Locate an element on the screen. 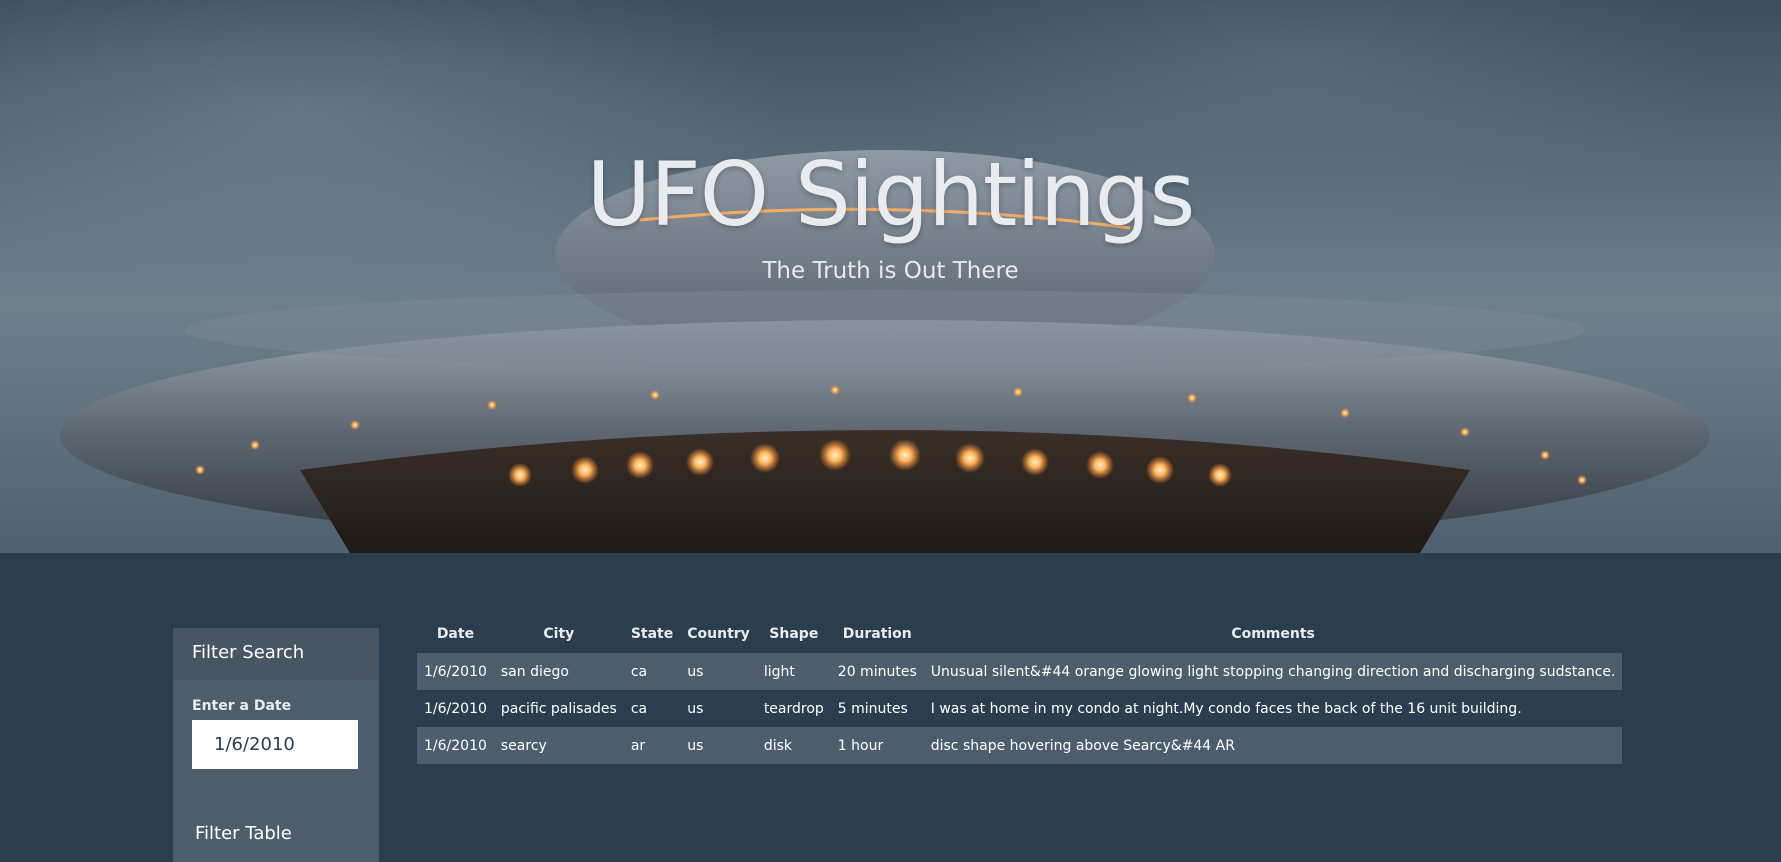 The image size is (1781, 862). cell-shape: disk is located at coordinates (793, 745).